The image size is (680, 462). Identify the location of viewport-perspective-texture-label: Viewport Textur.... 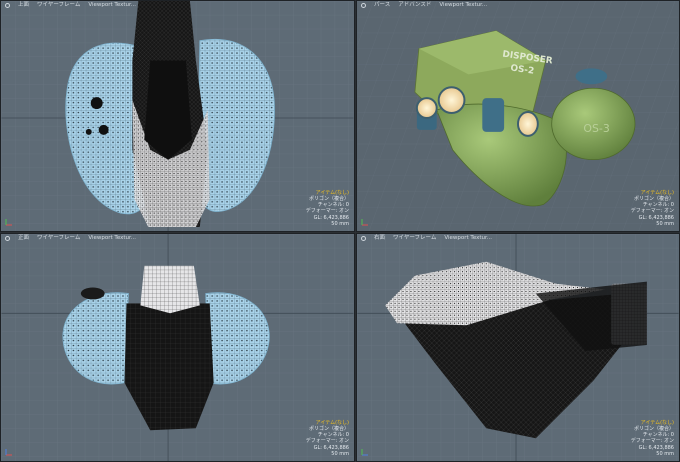
(463, 5).